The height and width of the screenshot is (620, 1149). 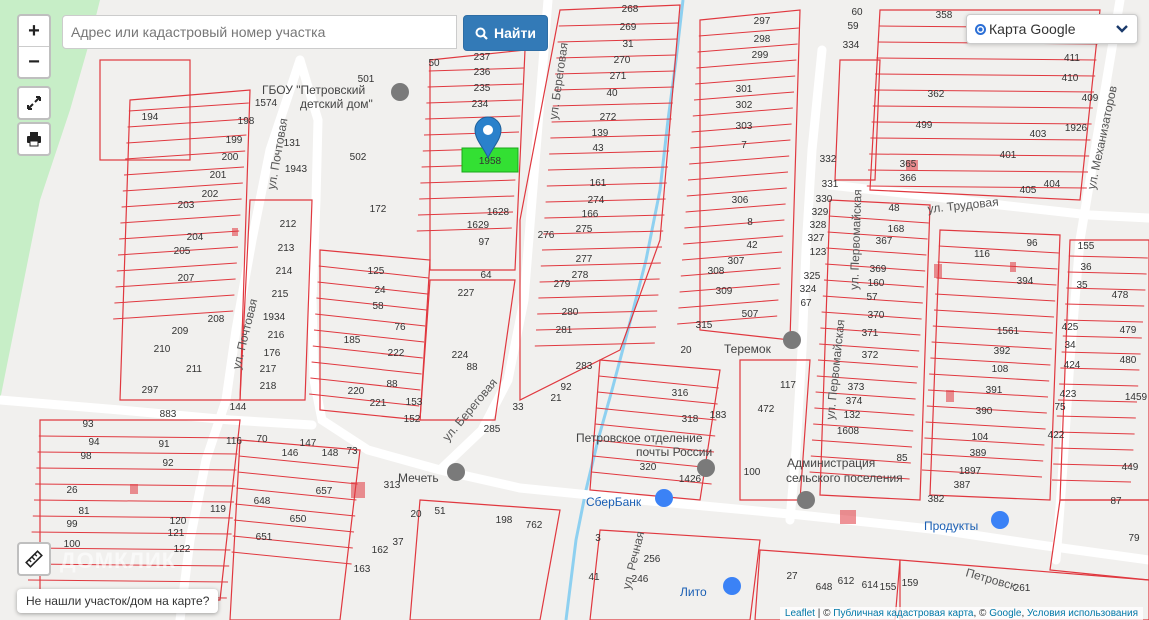 I want to click on parcel-number-label: 369, so click(x=878, y=269).